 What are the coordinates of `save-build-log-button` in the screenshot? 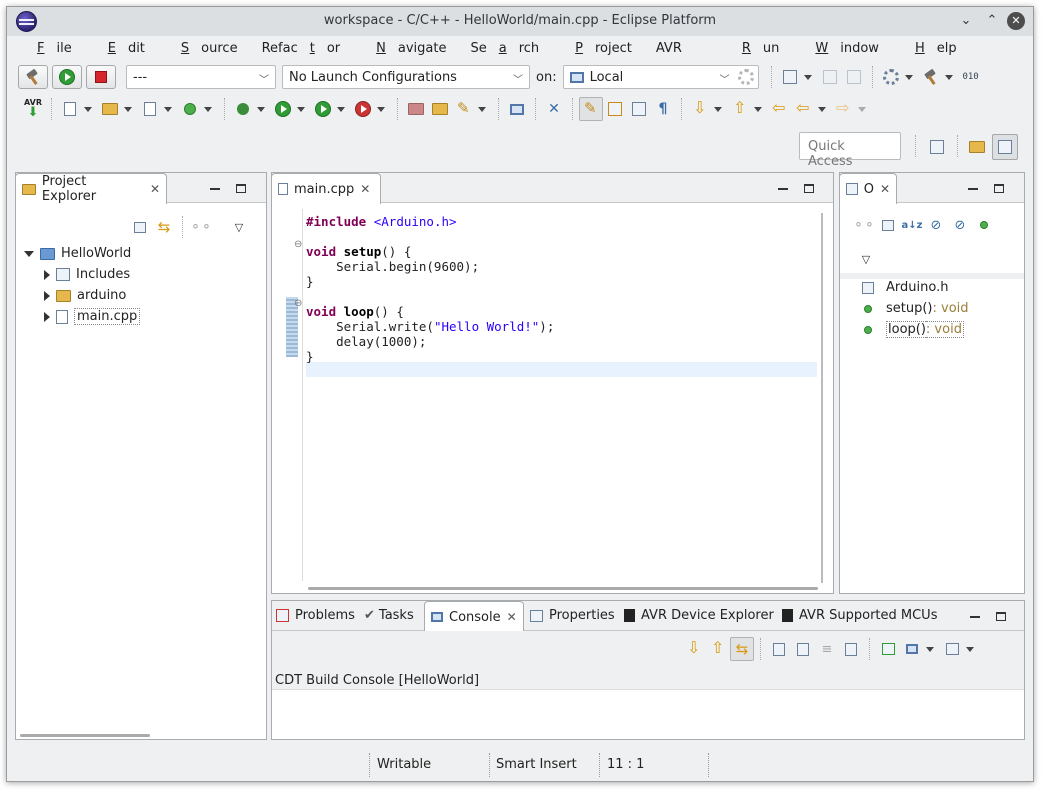 It's located at (803, 649).